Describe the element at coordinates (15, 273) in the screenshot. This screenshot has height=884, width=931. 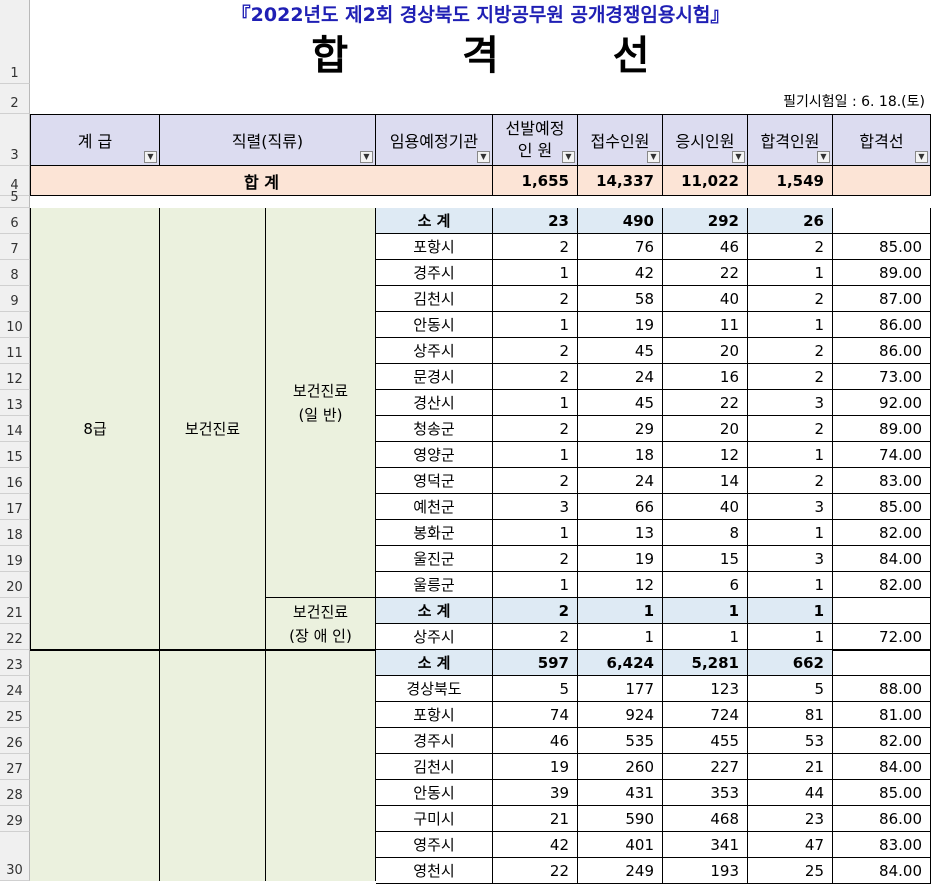
I see `row-header: 8` at that location.